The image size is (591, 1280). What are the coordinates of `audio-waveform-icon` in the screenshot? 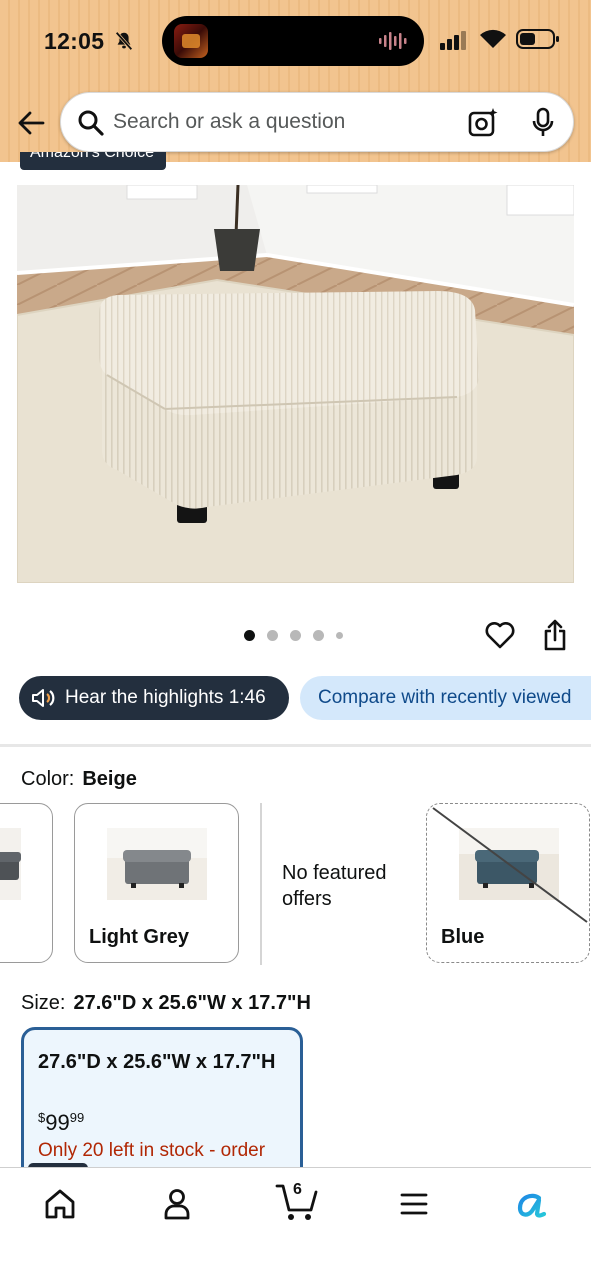 It's located at (393, 41).